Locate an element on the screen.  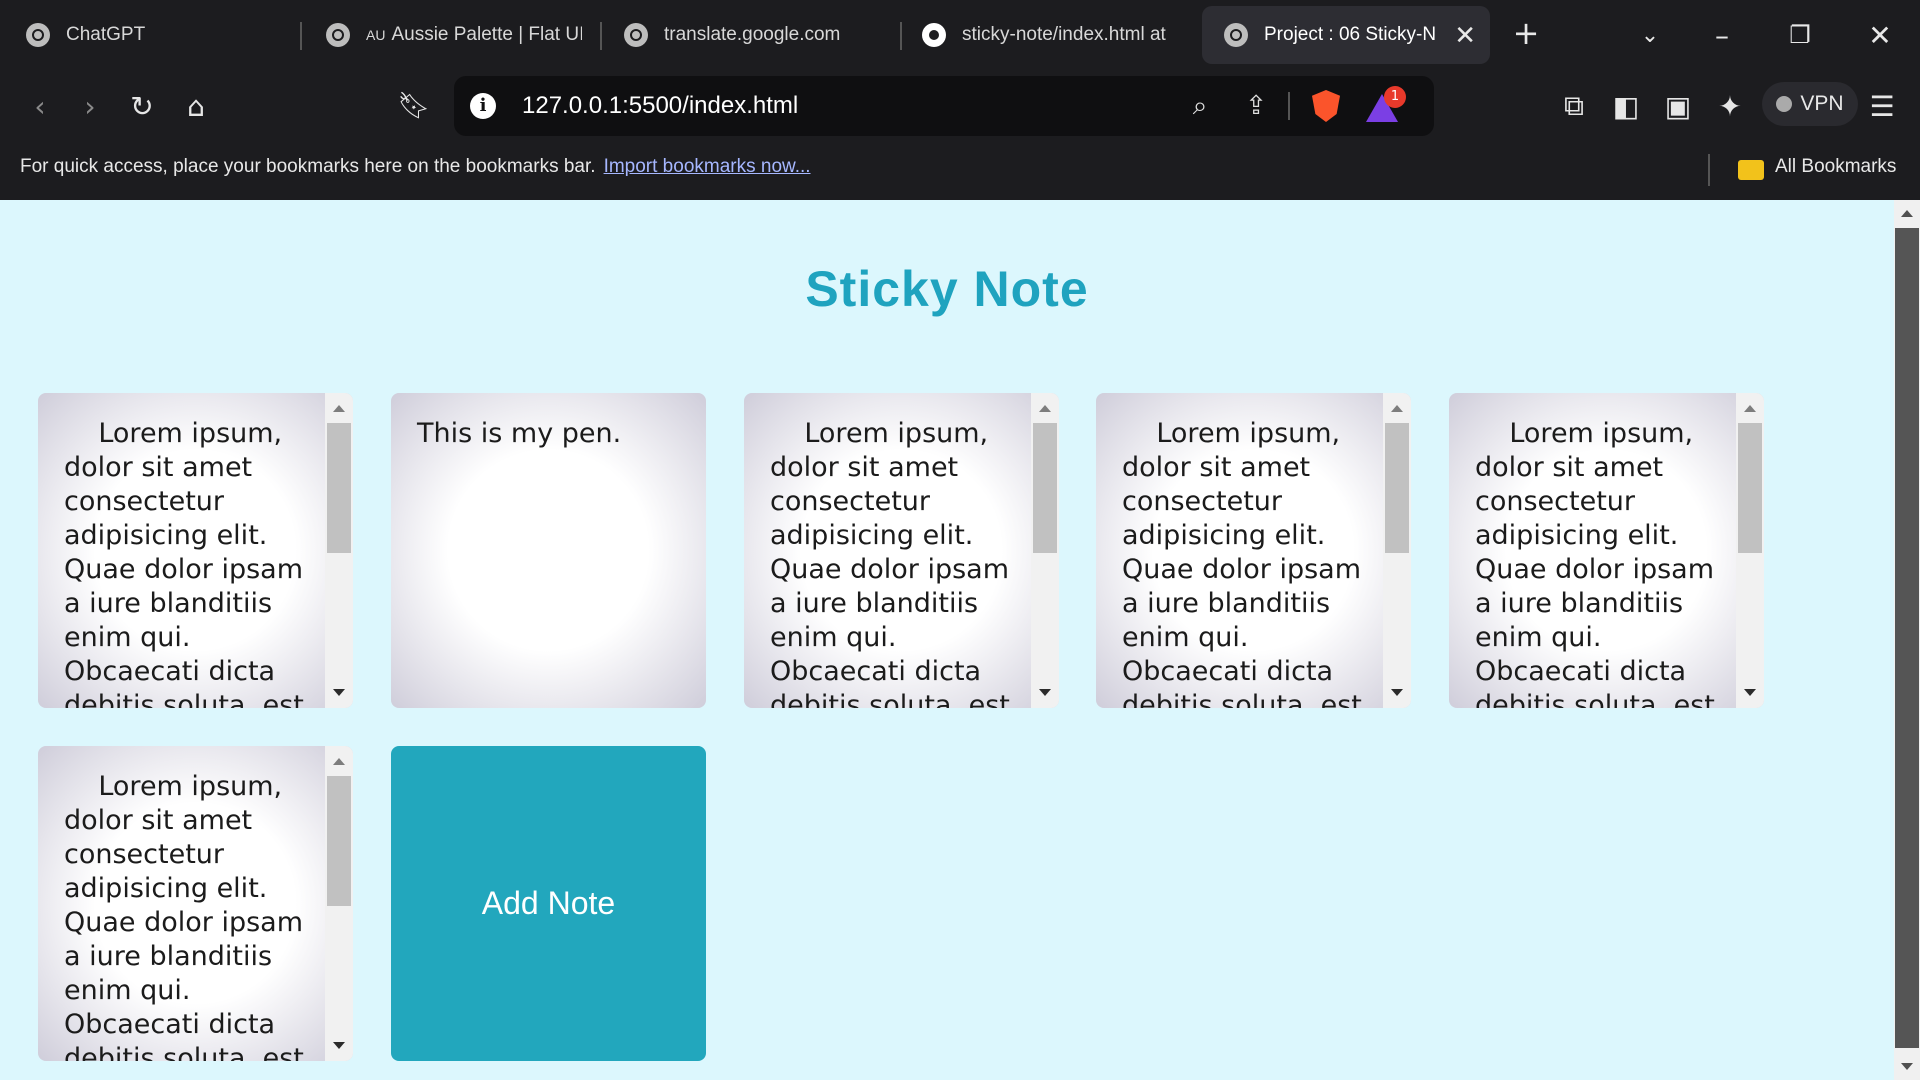
tab-search-chevron-icon: ⌄ is located at coordinates (1650, 35).